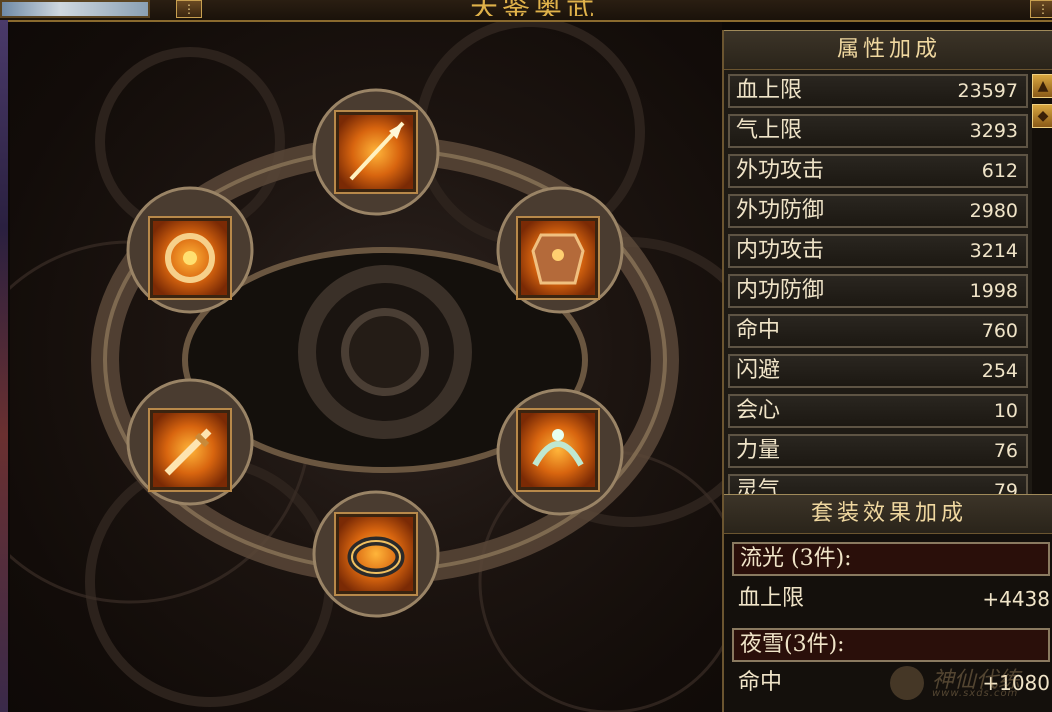 This screenshot has height=712, width=1052. Describe the element at coordinates (891, 559) in the screenshot. I see `set-name: 流光 (3件):` at that location.